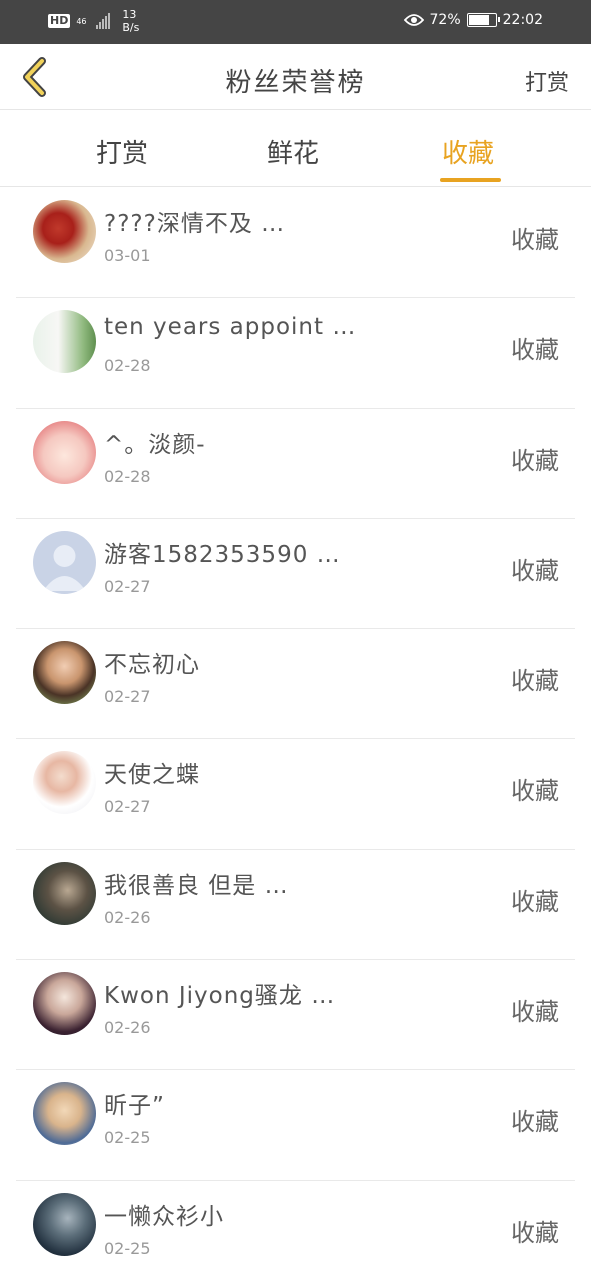 Image resolution: width=591 pixels, height=1280 pixels. I want to click on list-item: 昕子” 02-25 收藏, so click(295, 1125).